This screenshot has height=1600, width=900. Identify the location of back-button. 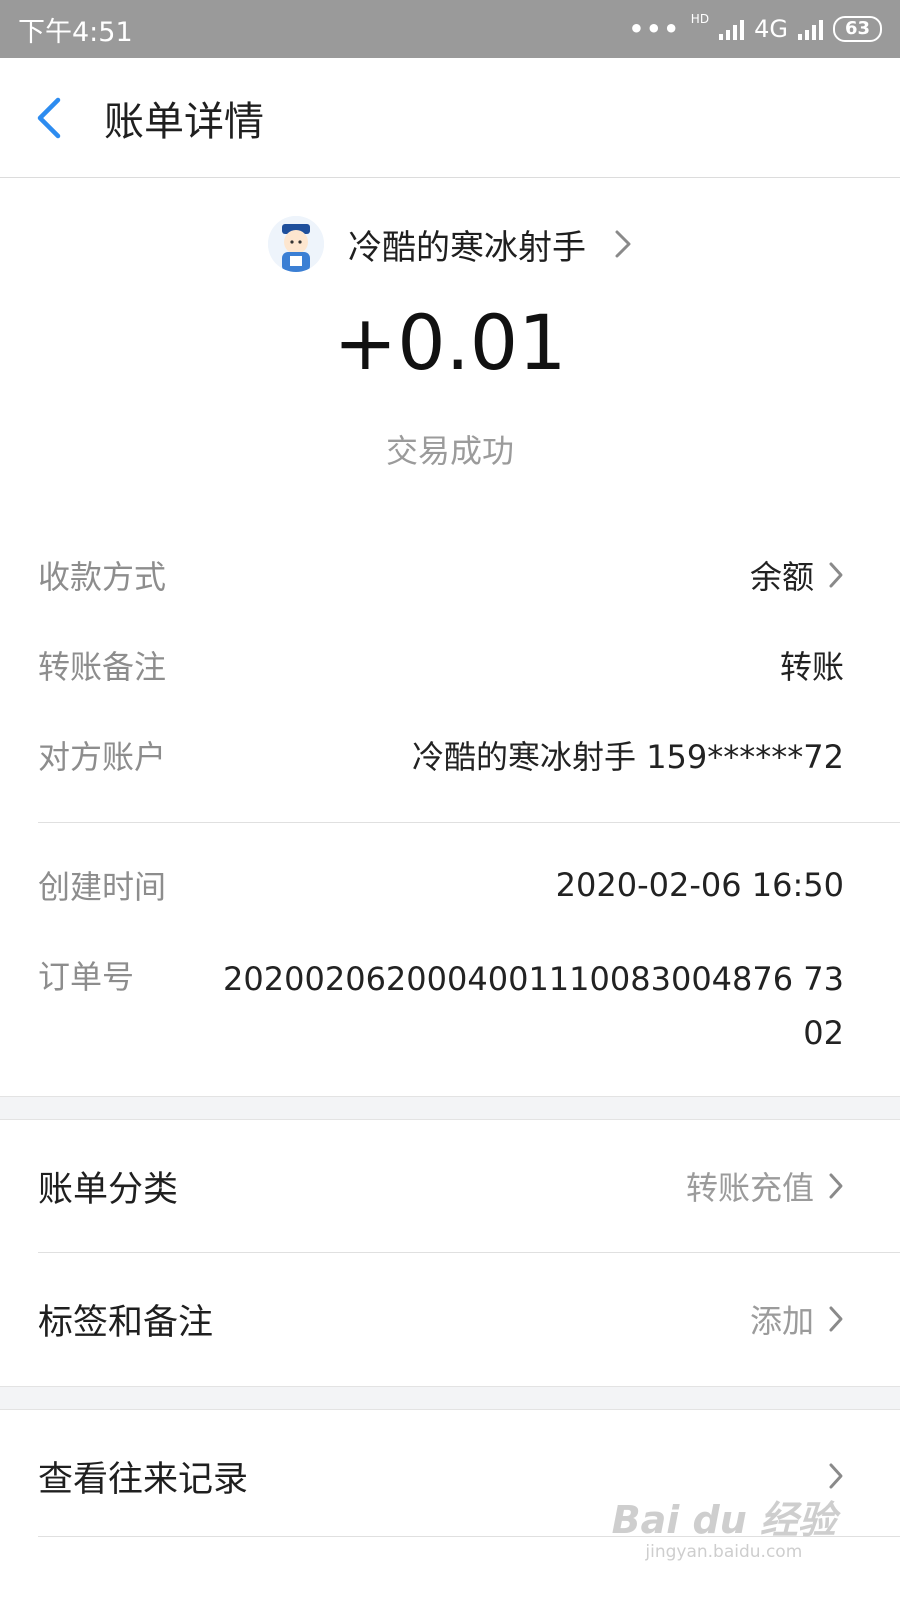
(52, 118).